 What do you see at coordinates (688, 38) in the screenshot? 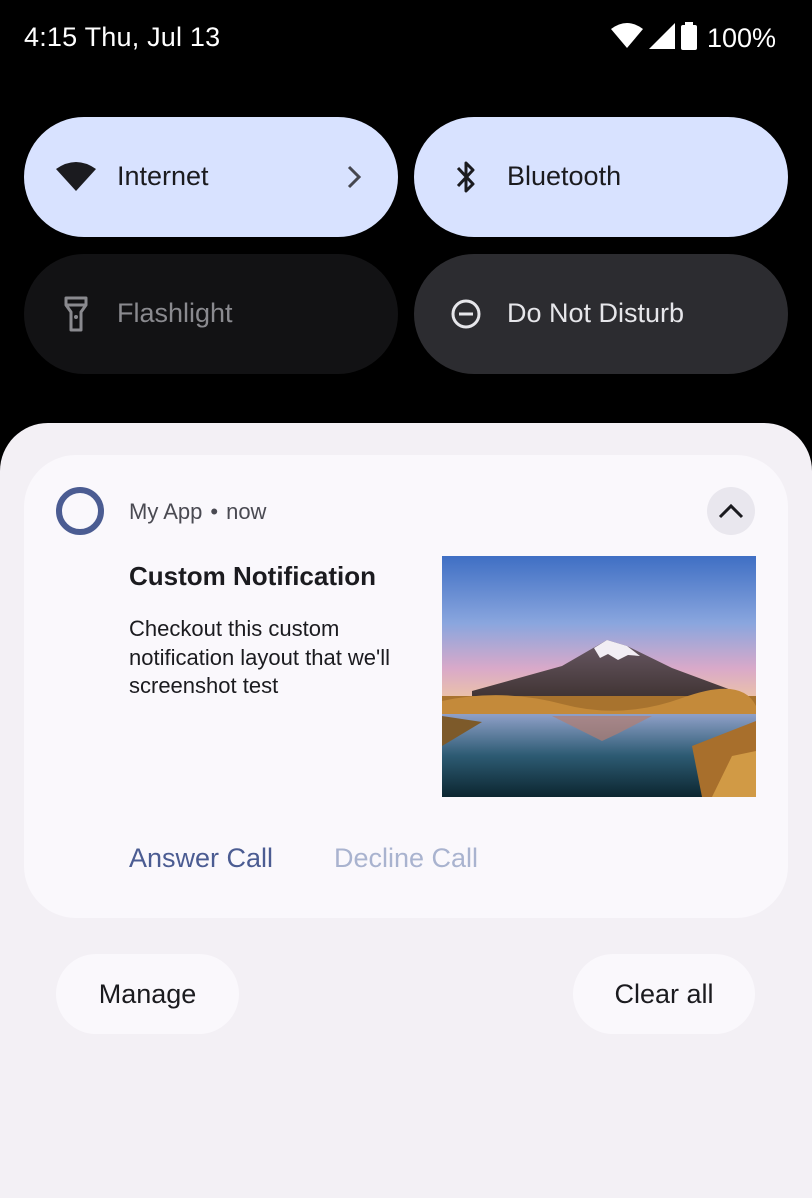
I see `battery-icon` at bounding box center [688, 38].